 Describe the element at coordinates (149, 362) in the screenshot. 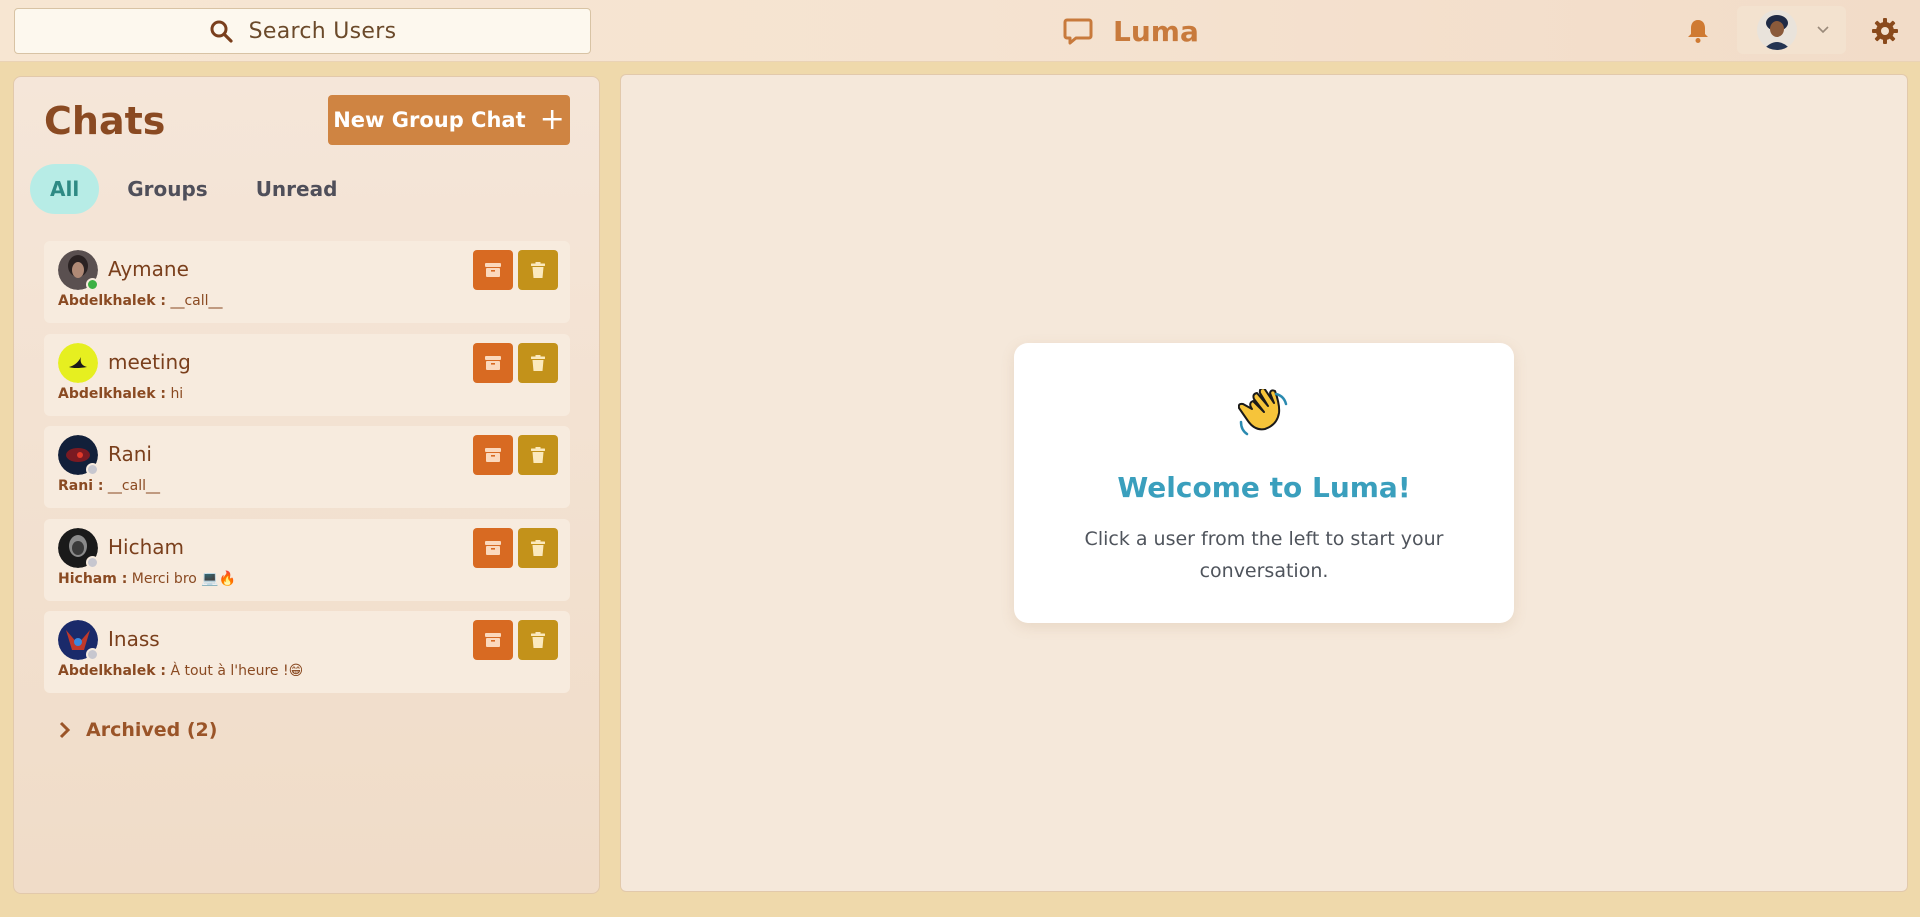

I see `chat-name: meeting` at that location.